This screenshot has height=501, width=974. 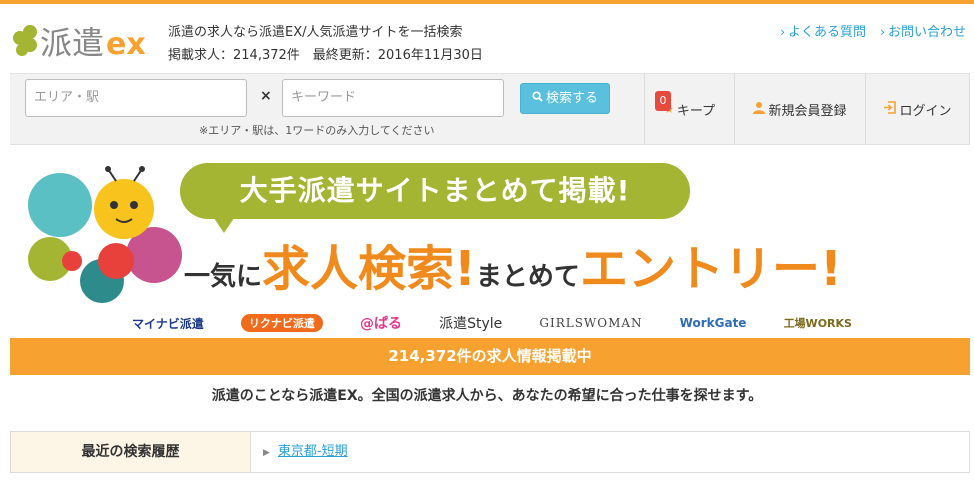 What do you see at coordinates (325, 55) in the screenshot?
I see `site-stats: 掲載求人：214,372件 最終更新：2016年11月30日` at bounding box center [325, 55].